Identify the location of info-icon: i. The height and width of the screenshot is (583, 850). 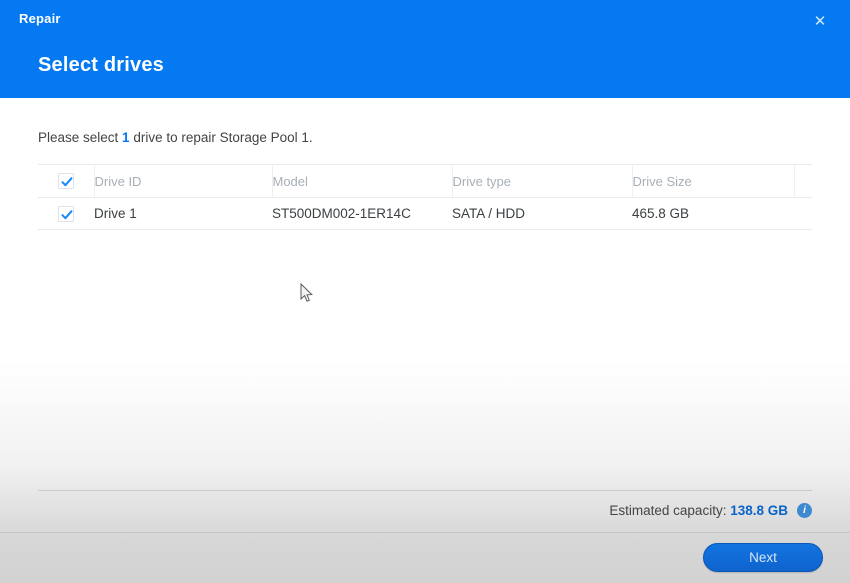
(804, 510).